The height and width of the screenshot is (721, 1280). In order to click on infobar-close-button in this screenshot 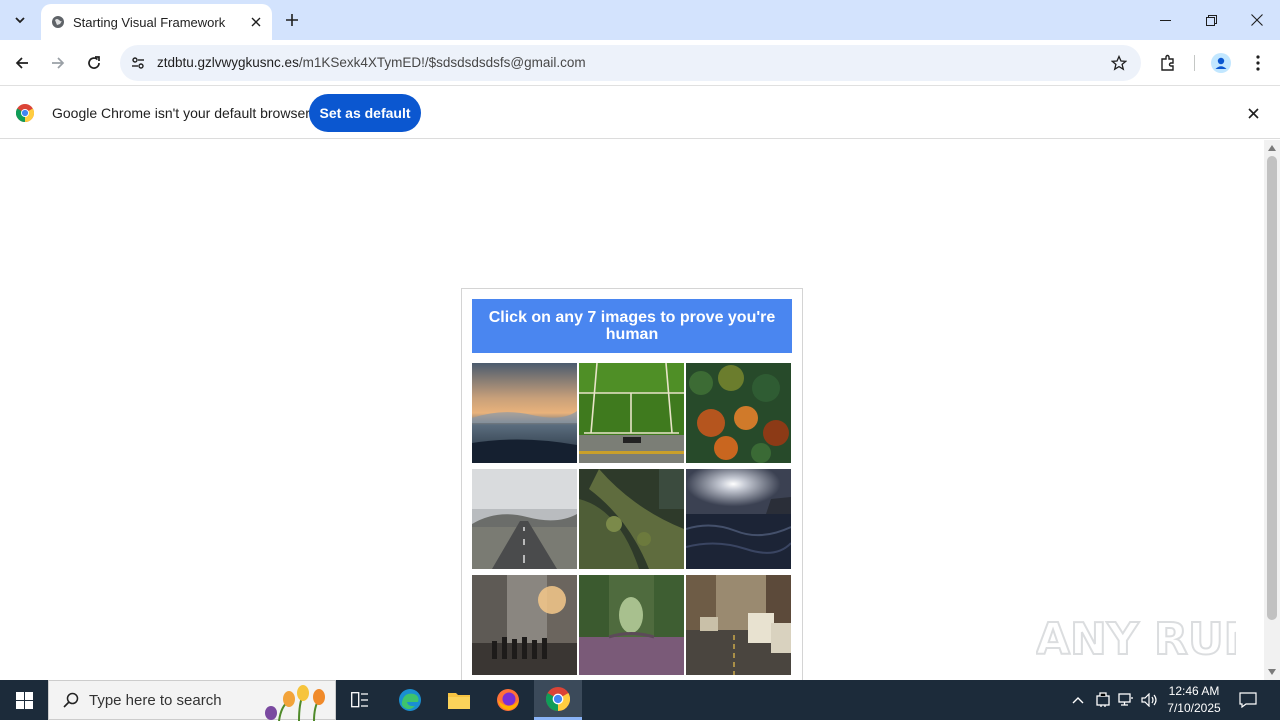, I will do `click(1253, 113)`.